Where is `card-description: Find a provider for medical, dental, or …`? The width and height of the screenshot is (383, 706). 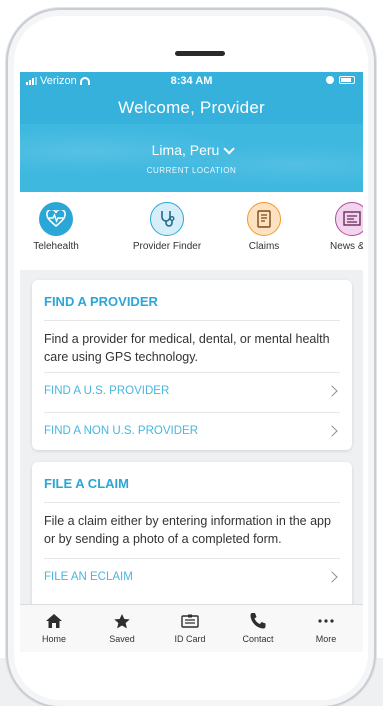
card-description: Find a provider for medical, dental, or … is located at coordinates (187, 348).